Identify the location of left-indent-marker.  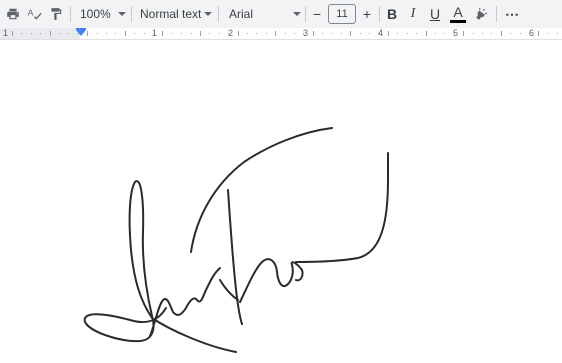
(81, 33).